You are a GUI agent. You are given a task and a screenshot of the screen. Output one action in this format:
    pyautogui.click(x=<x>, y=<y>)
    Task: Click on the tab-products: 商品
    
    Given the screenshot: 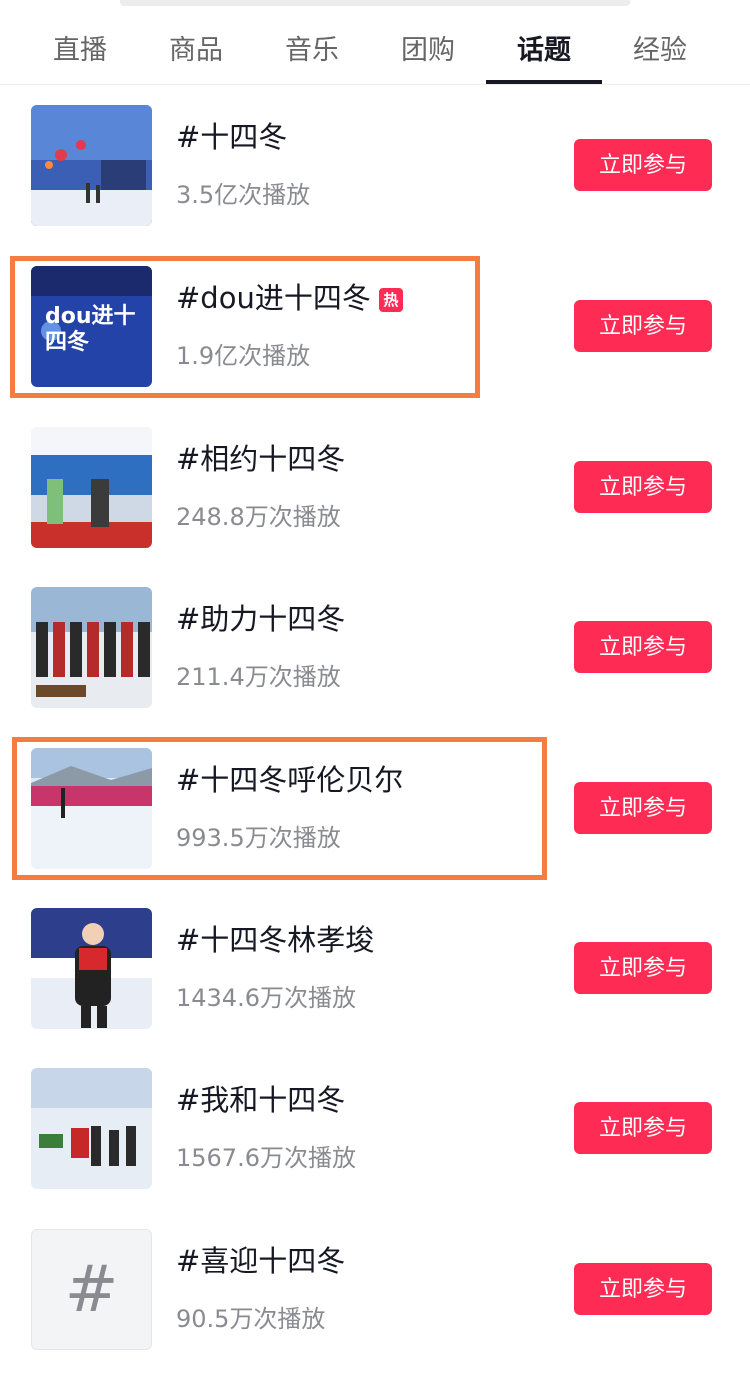 What is the action you would take?
    pyautogui.click(x=196, y=47)
    